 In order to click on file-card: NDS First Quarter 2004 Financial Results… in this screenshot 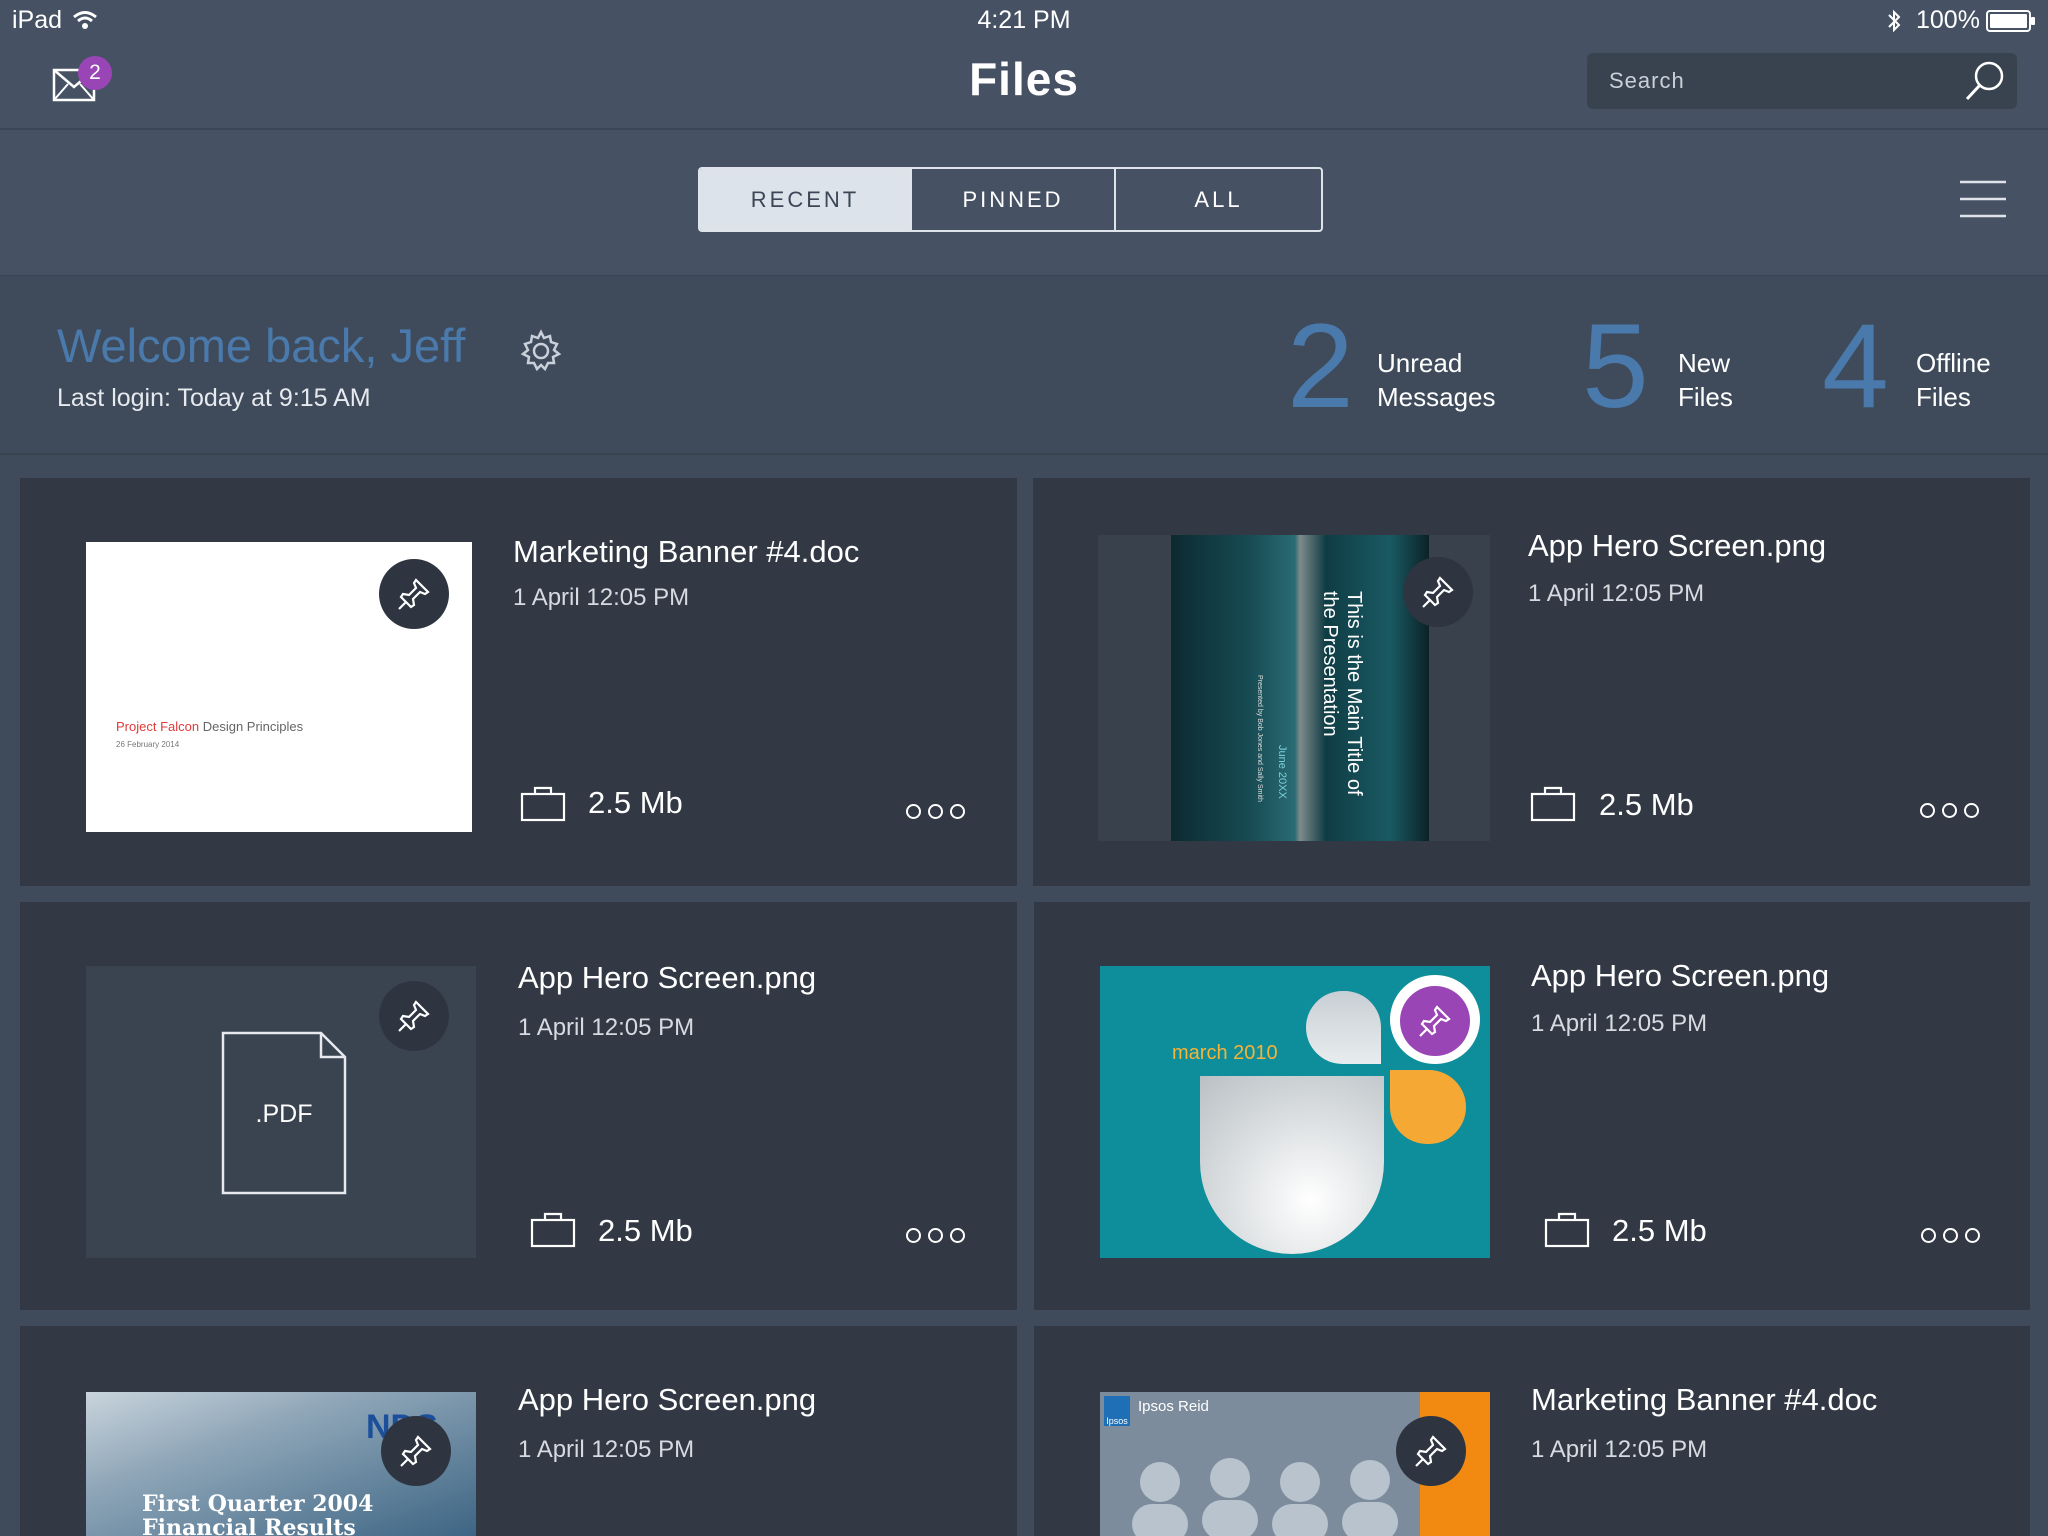, I will do `click(518, 1431)`.